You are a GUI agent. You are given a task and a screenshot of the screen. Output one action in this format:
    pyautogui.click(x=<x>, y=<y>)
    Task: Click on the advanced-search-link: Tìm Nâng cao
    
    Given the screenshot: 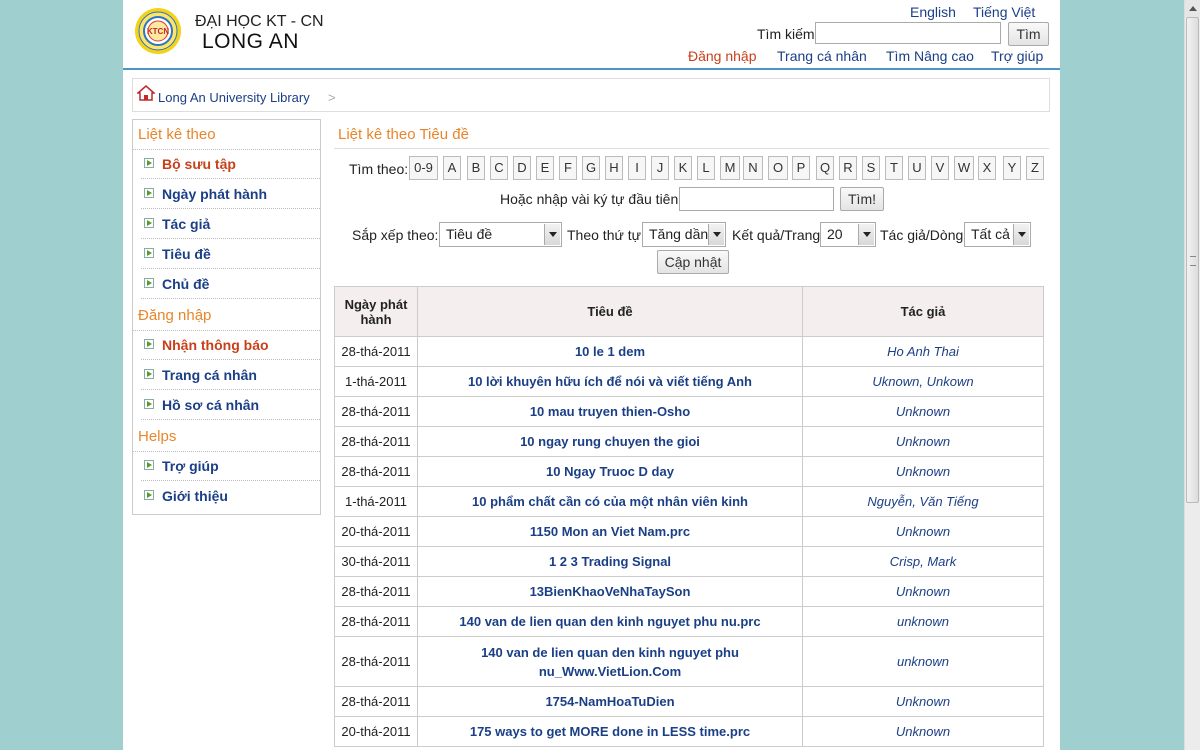 What is the action you would take?
    pyautogui.click(x=930, y=56)
    